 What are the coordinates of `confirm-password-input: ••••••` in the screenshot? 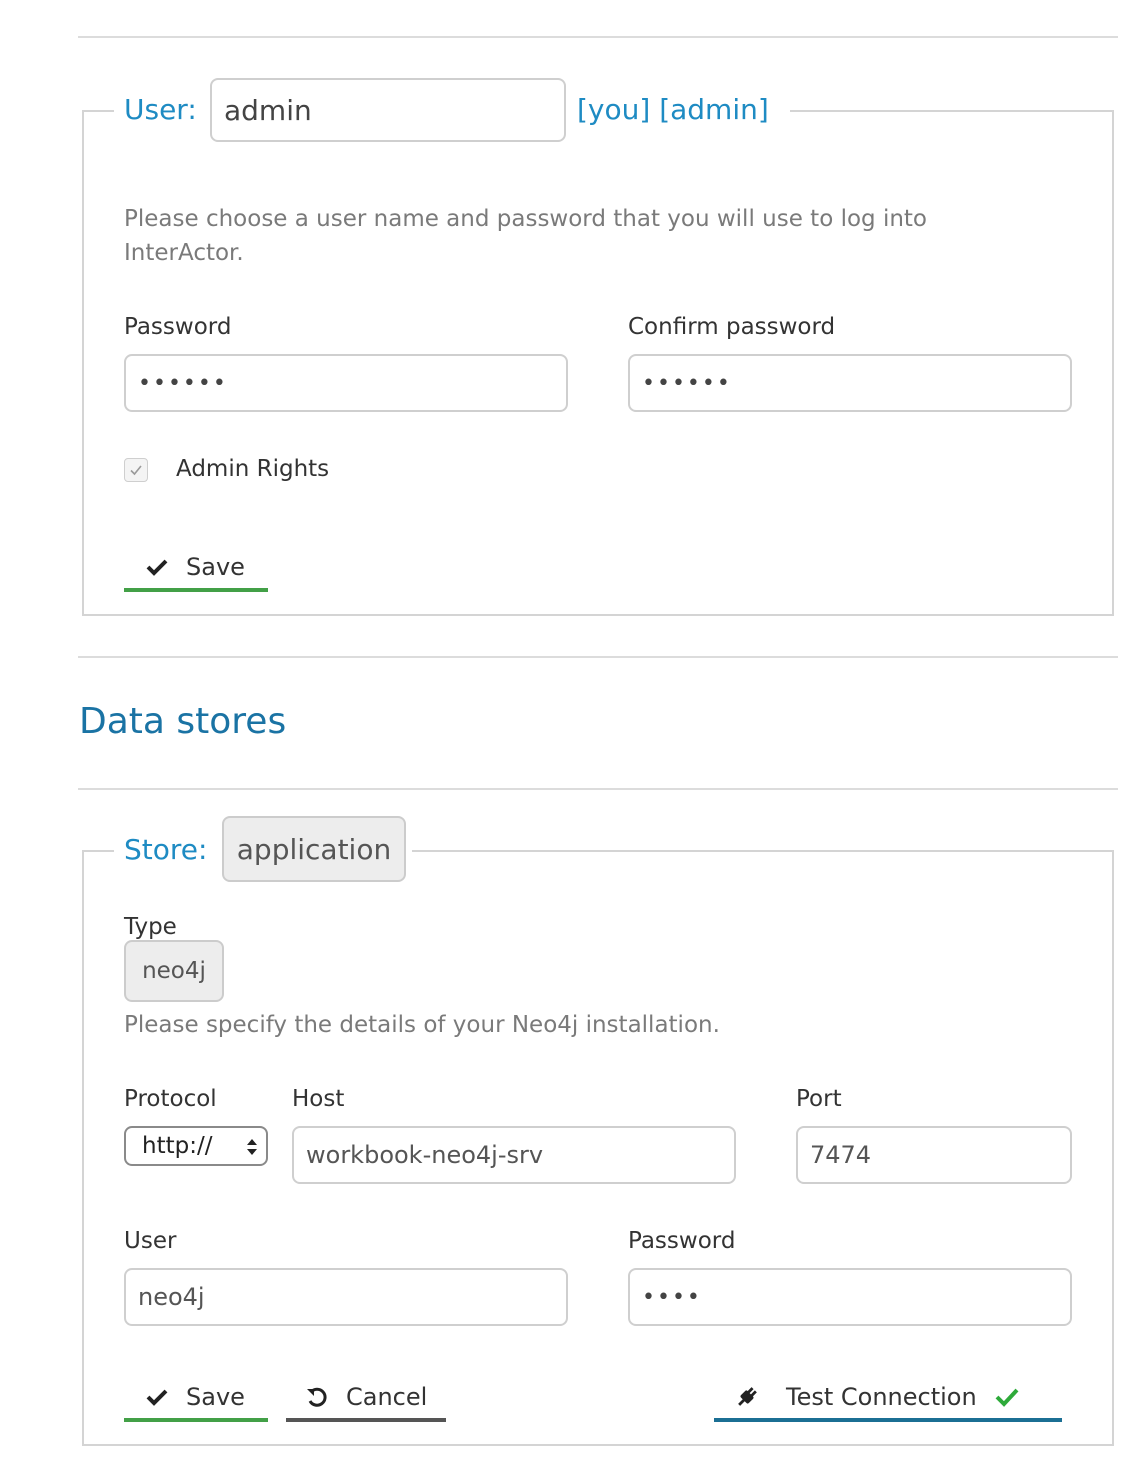 It's located at (850, 383).